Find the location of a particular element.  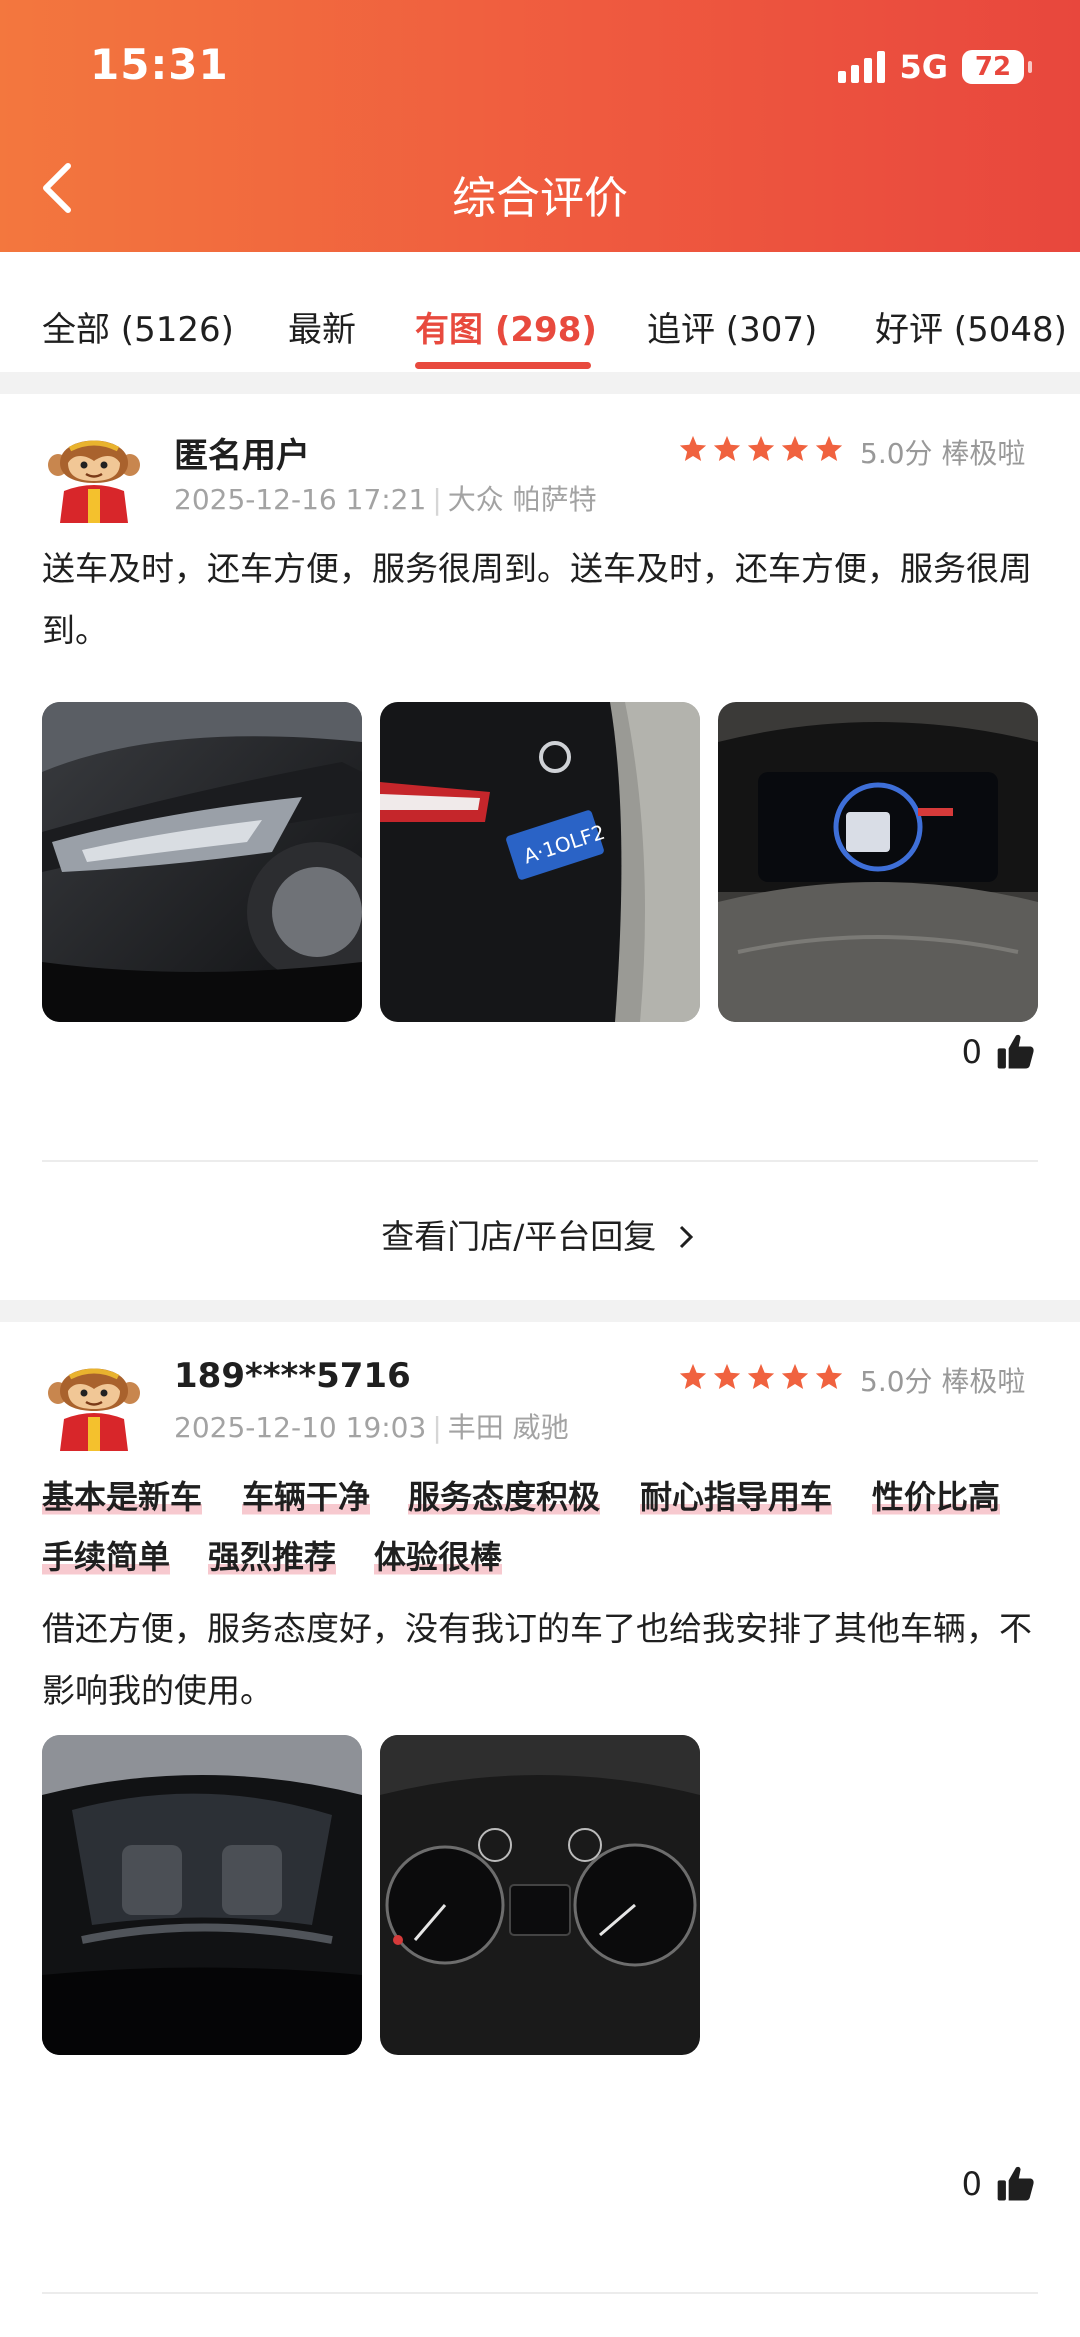

username: 匿名用户 is located at coordinates (242, 456).